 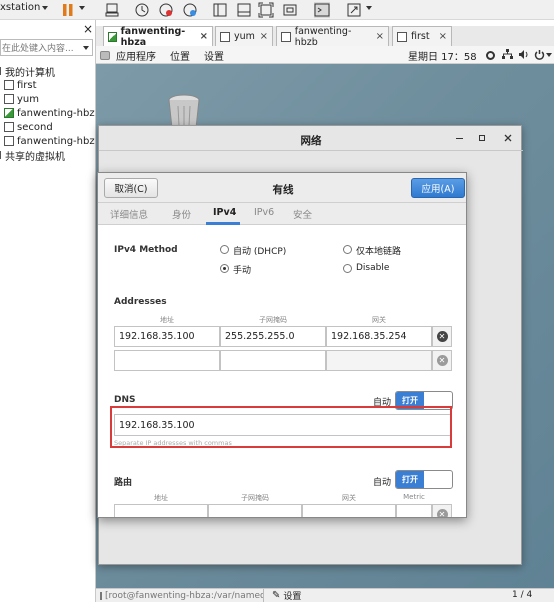 I want to click on radio-link-local, so click(x=347, y=249).